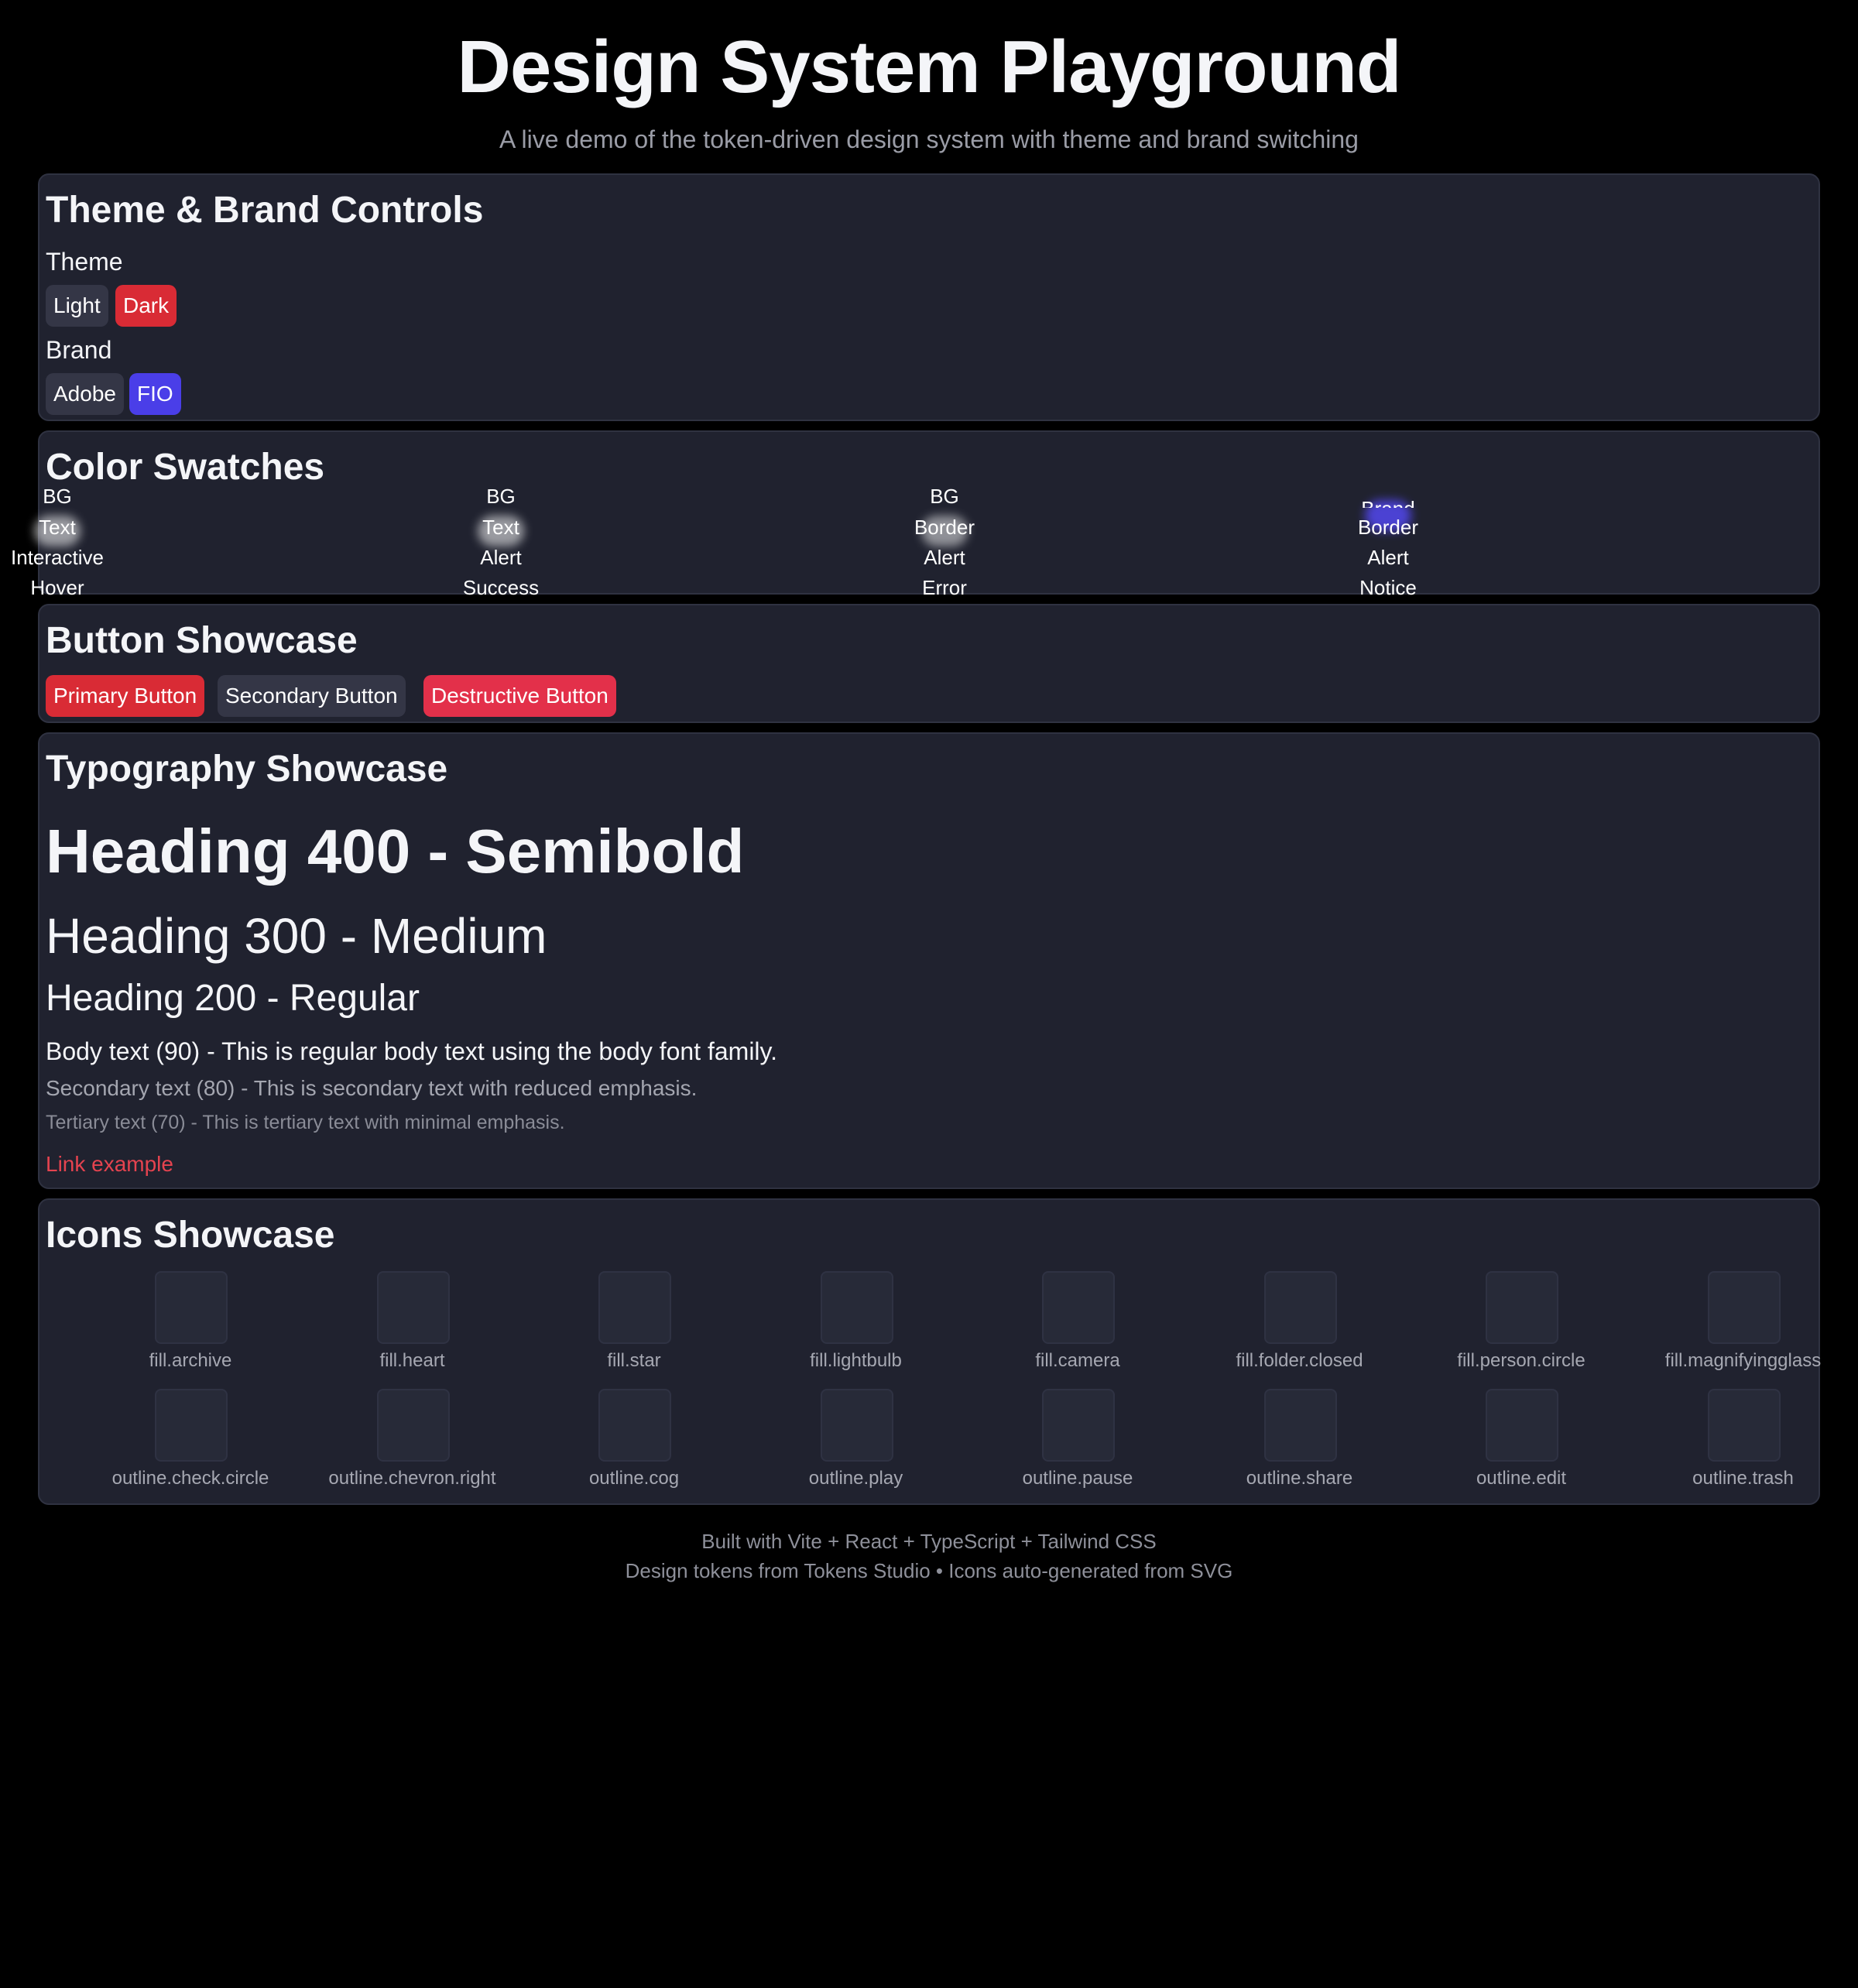 The width and height of the screenshot is (1858, 1988). I want to click on icon-item: fill.person.circle, so click(1521, 1329).